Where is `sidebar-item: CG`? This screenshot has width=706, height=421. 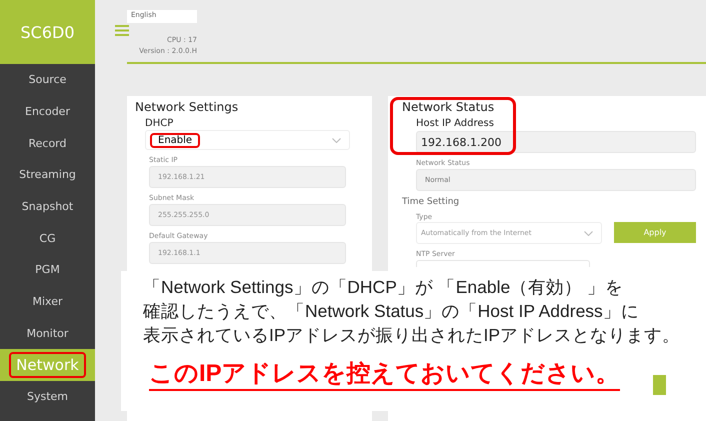
sidebar-item: CG is located at coordinates (47, 238).